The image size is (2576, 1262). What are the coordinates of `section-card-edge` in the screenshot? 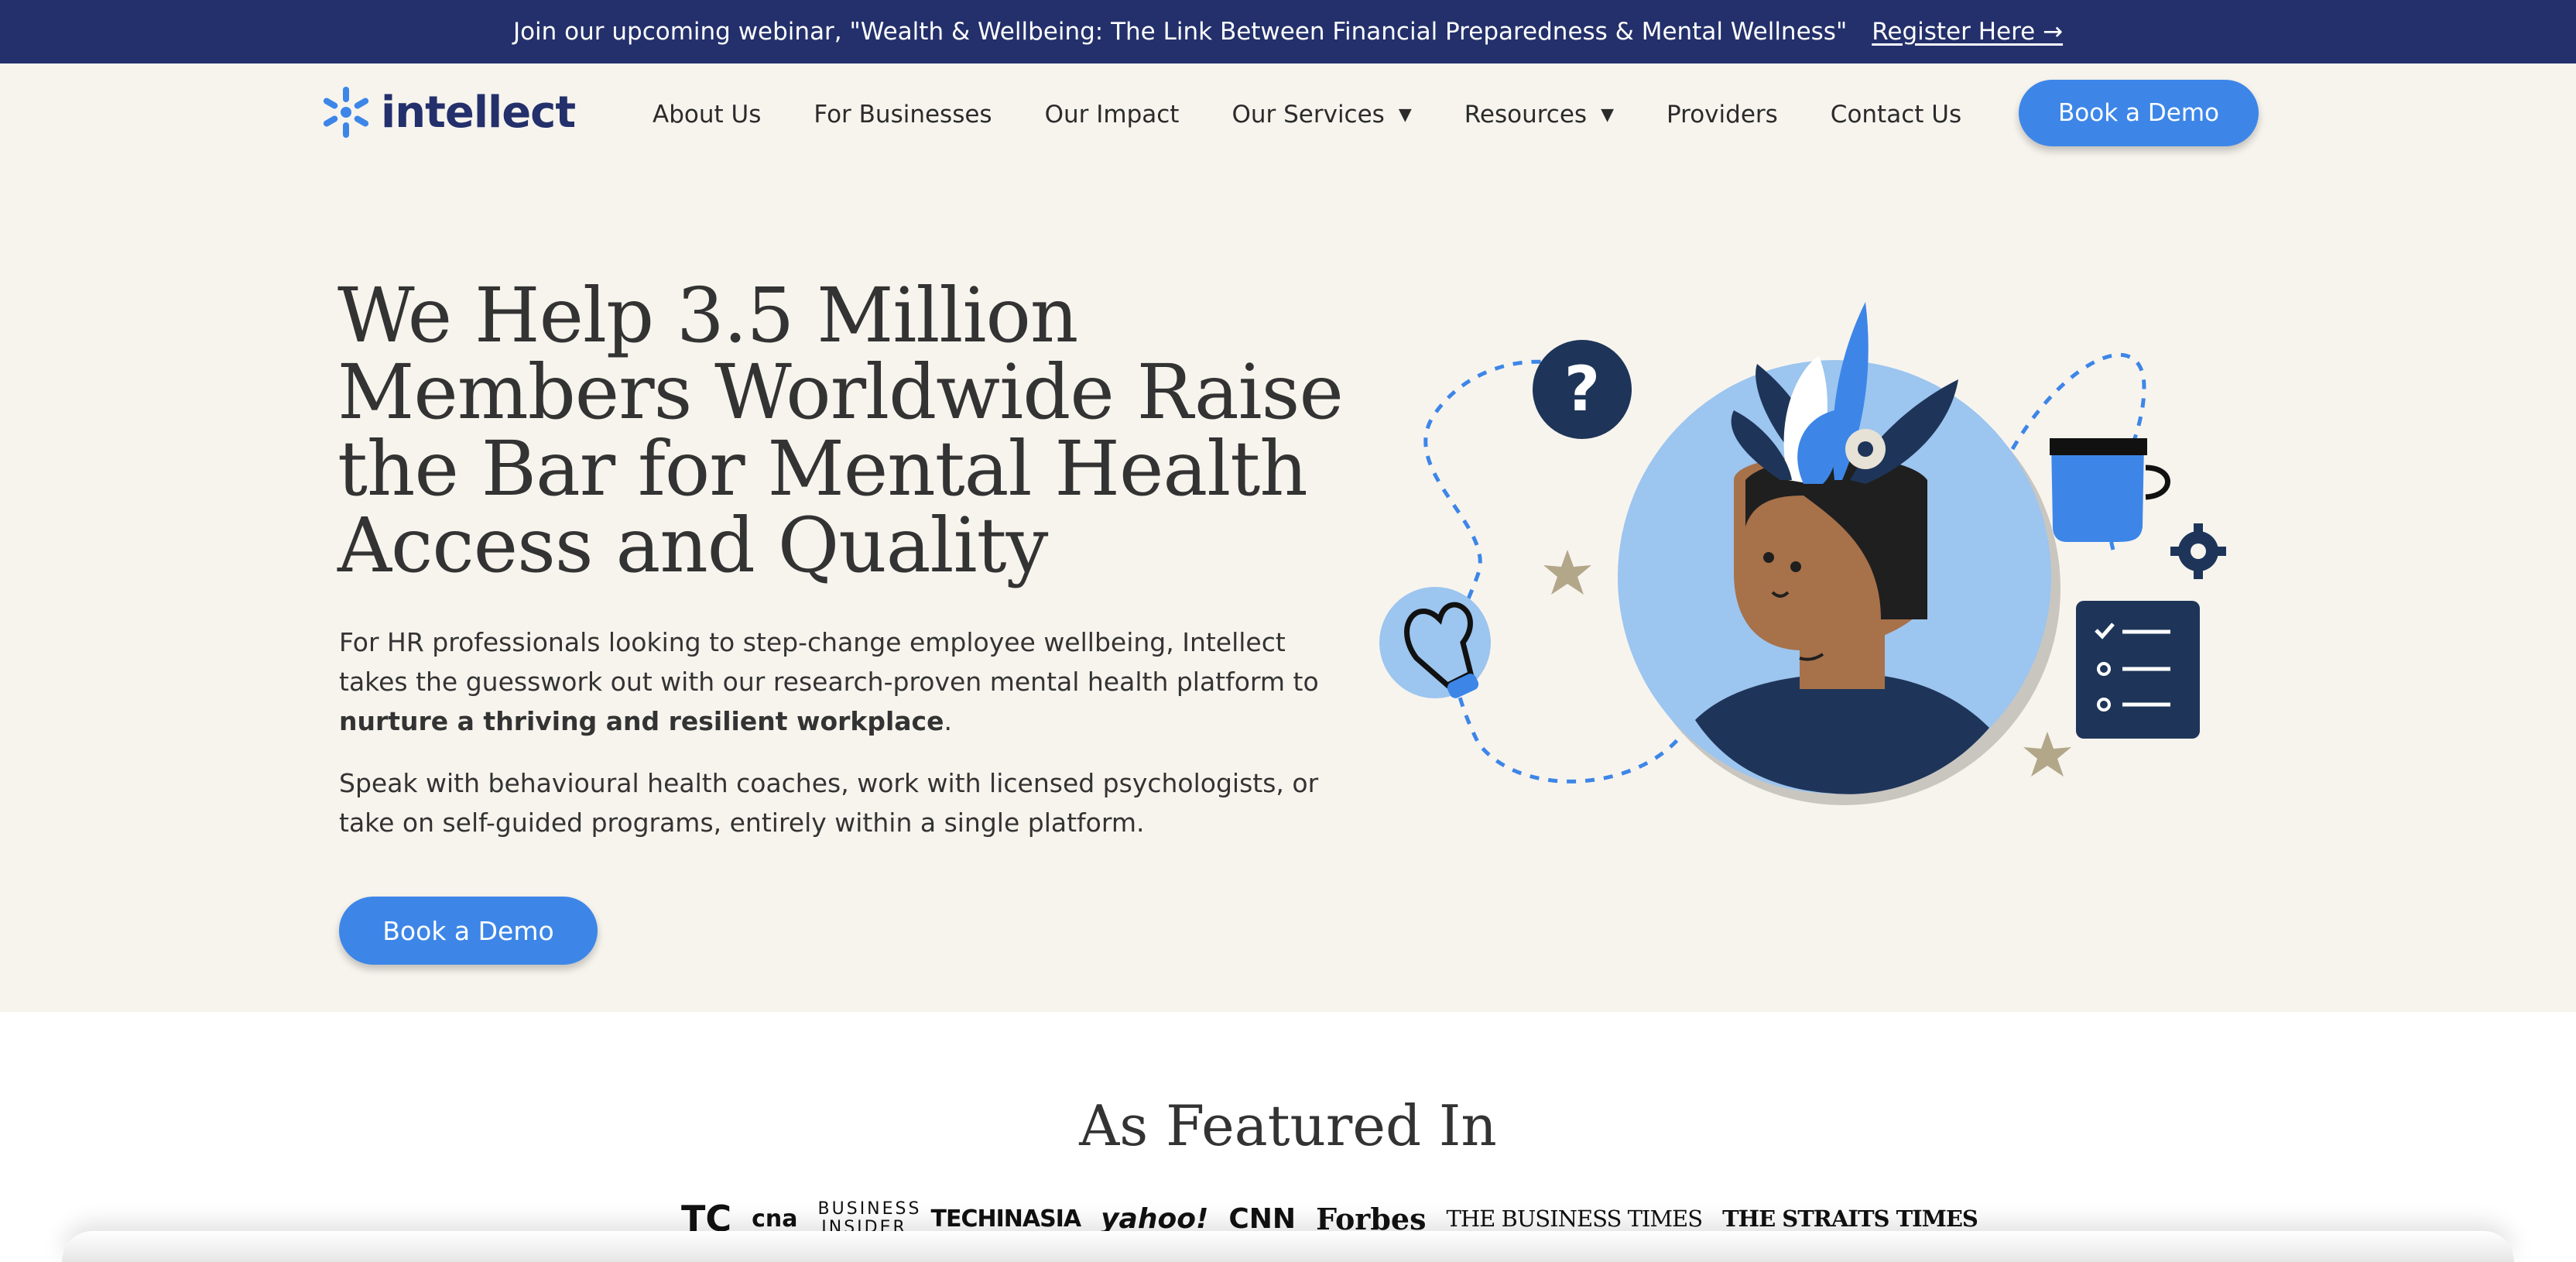 It's located at (1288, 1246).